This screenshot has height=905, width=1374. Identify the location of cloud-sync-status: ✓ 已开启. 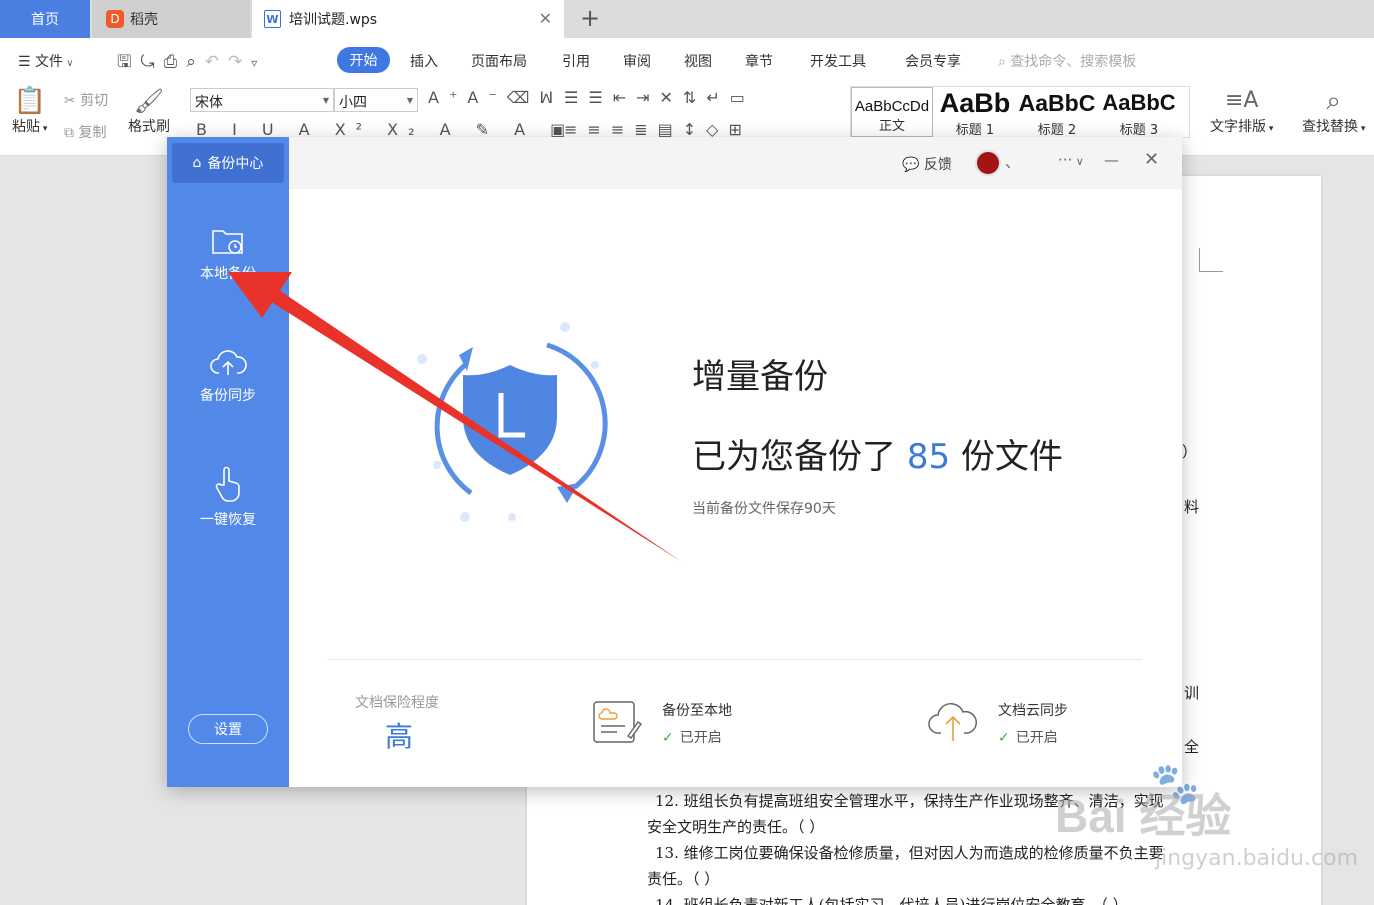
(1028, 738).